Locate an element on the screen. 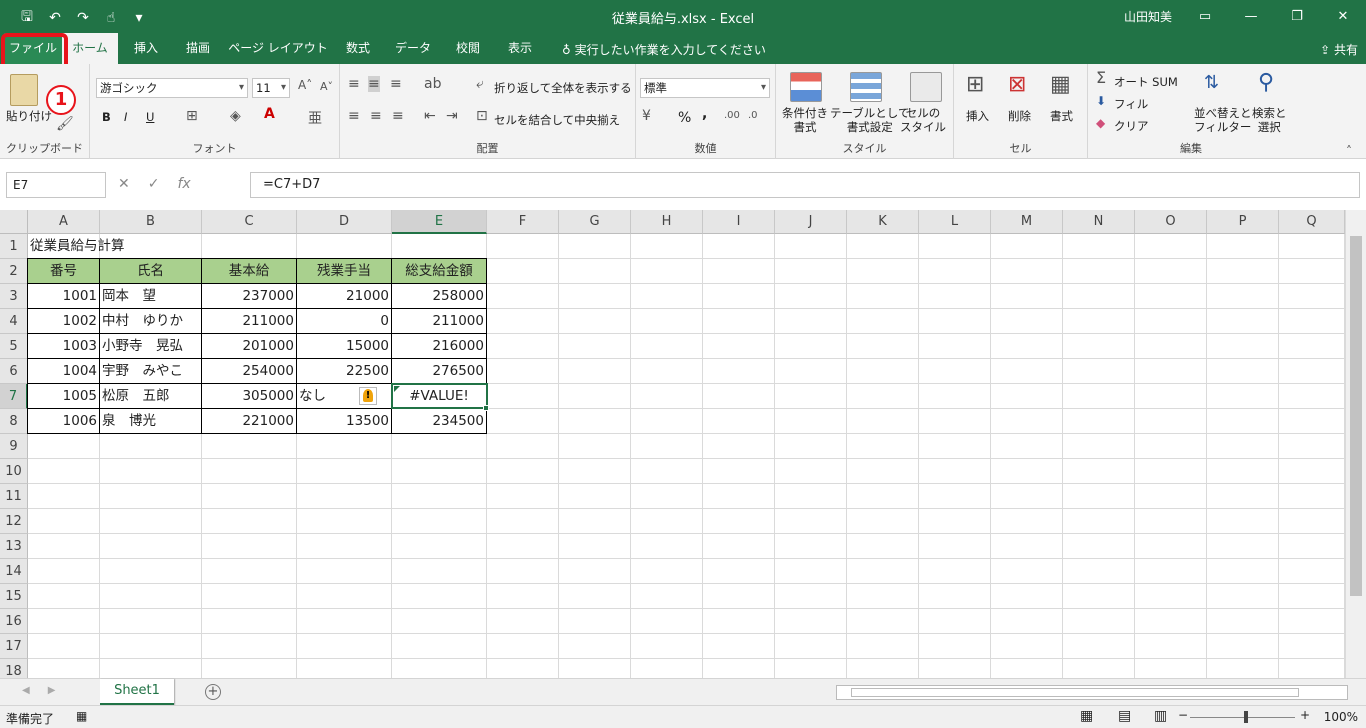  format-painter-icon: 🖌 is located at coordinates (65, 124).